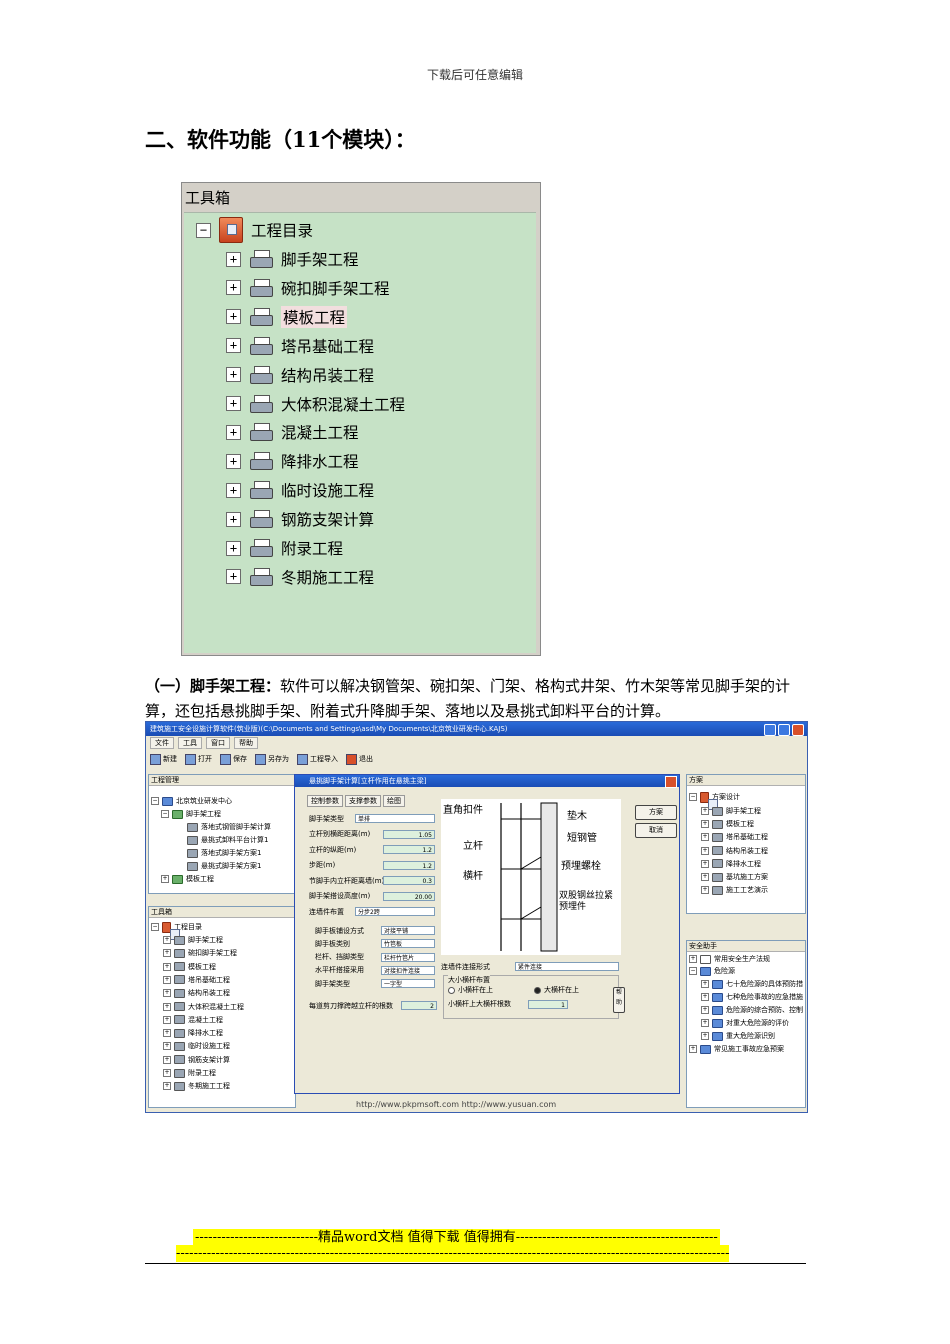  Describe the element at coordinates (196, 1060) in the screenshot. I see `toolbox-item: + 钢筋支架计算` at that location.